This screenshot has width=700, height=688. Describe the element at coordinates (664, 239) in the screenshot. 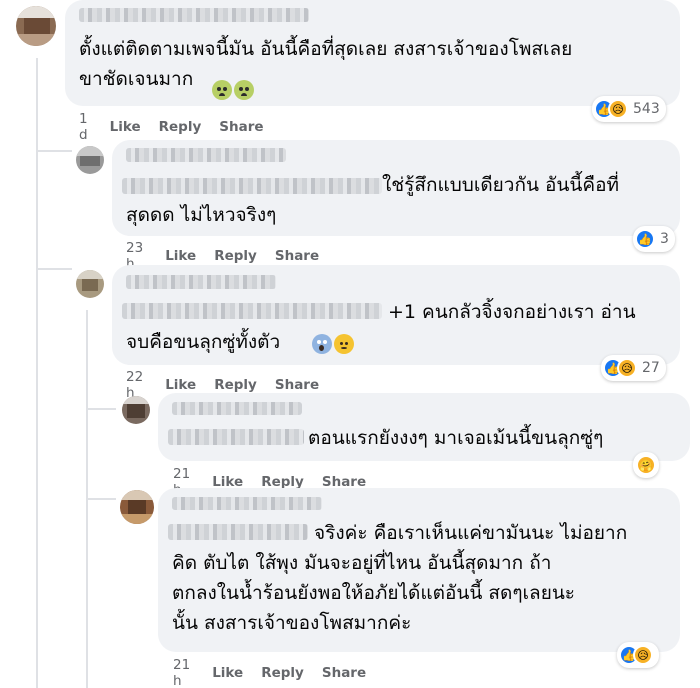

I see `reaction-count: 3` at that location.